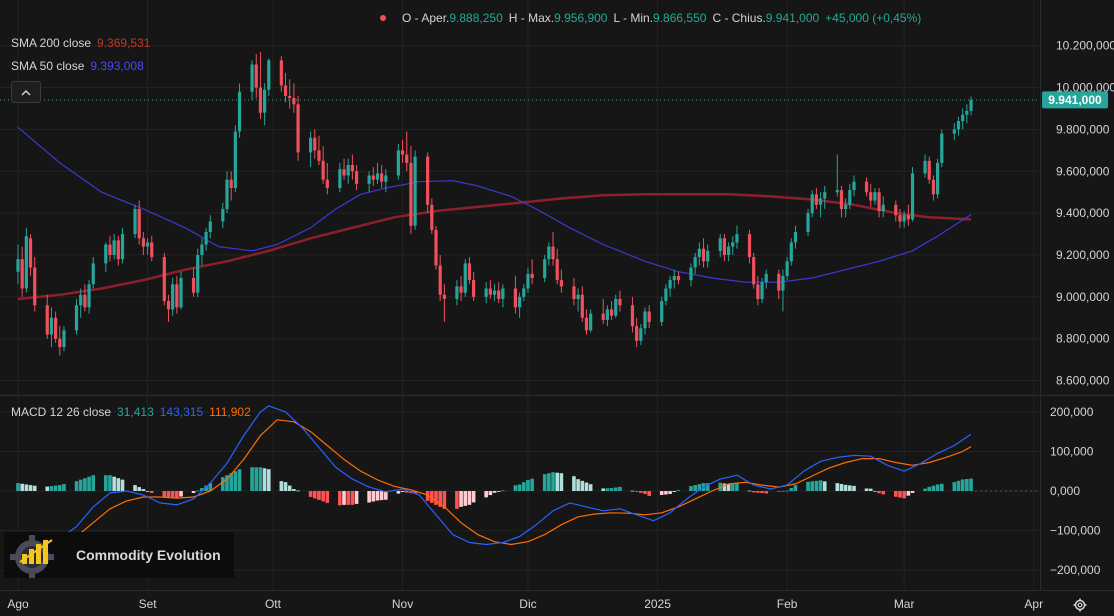  Describe the element at coordinates (81, 43) in the screenshot. I see `sma200-legend: SMA 200 close 9.369,531` at that location.